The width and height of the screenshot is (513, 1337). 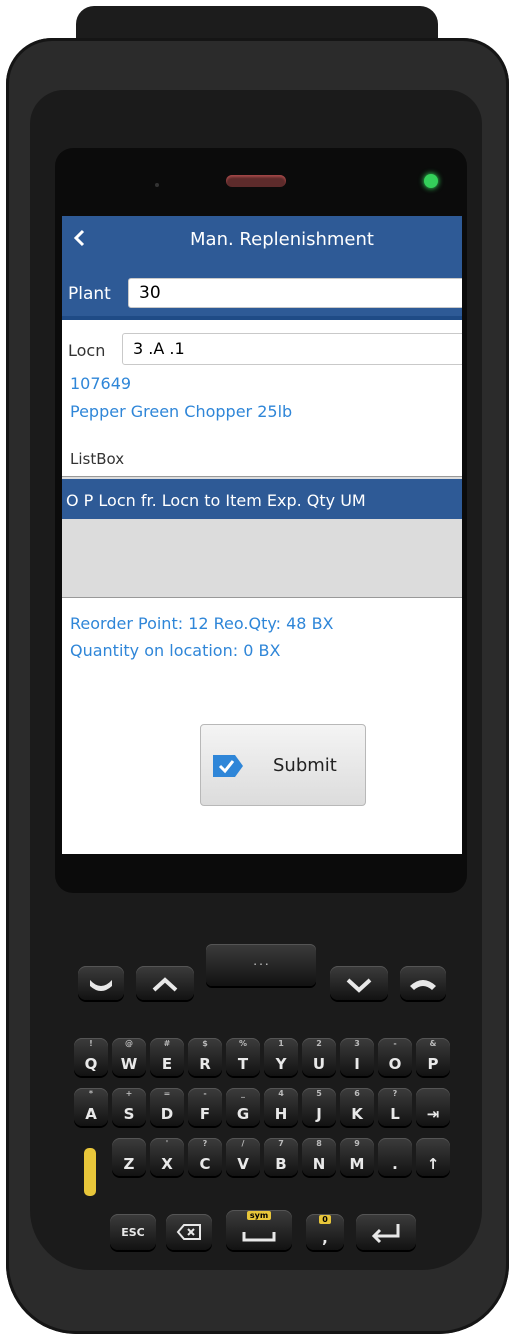 I want to click on checkmark-icon, so click(x=228, y=766).